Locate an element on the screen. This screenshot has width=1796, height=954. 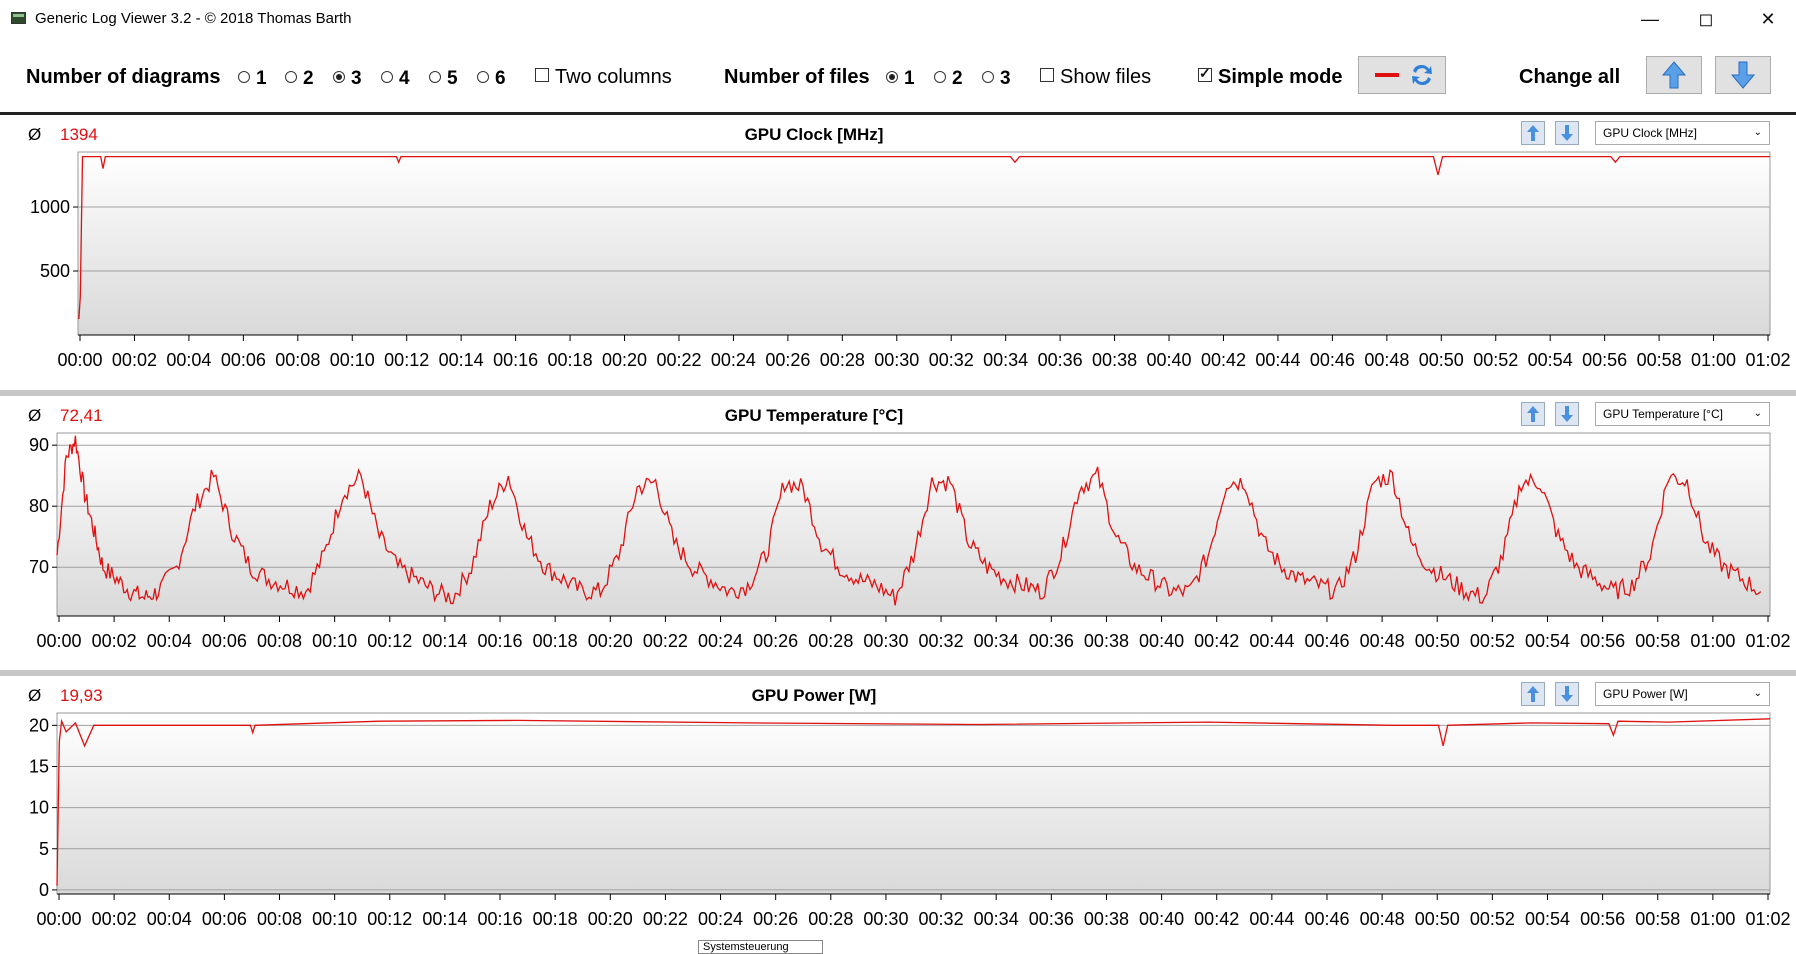
x-tick-label: 00:10 is located at coordinates (334, 641).